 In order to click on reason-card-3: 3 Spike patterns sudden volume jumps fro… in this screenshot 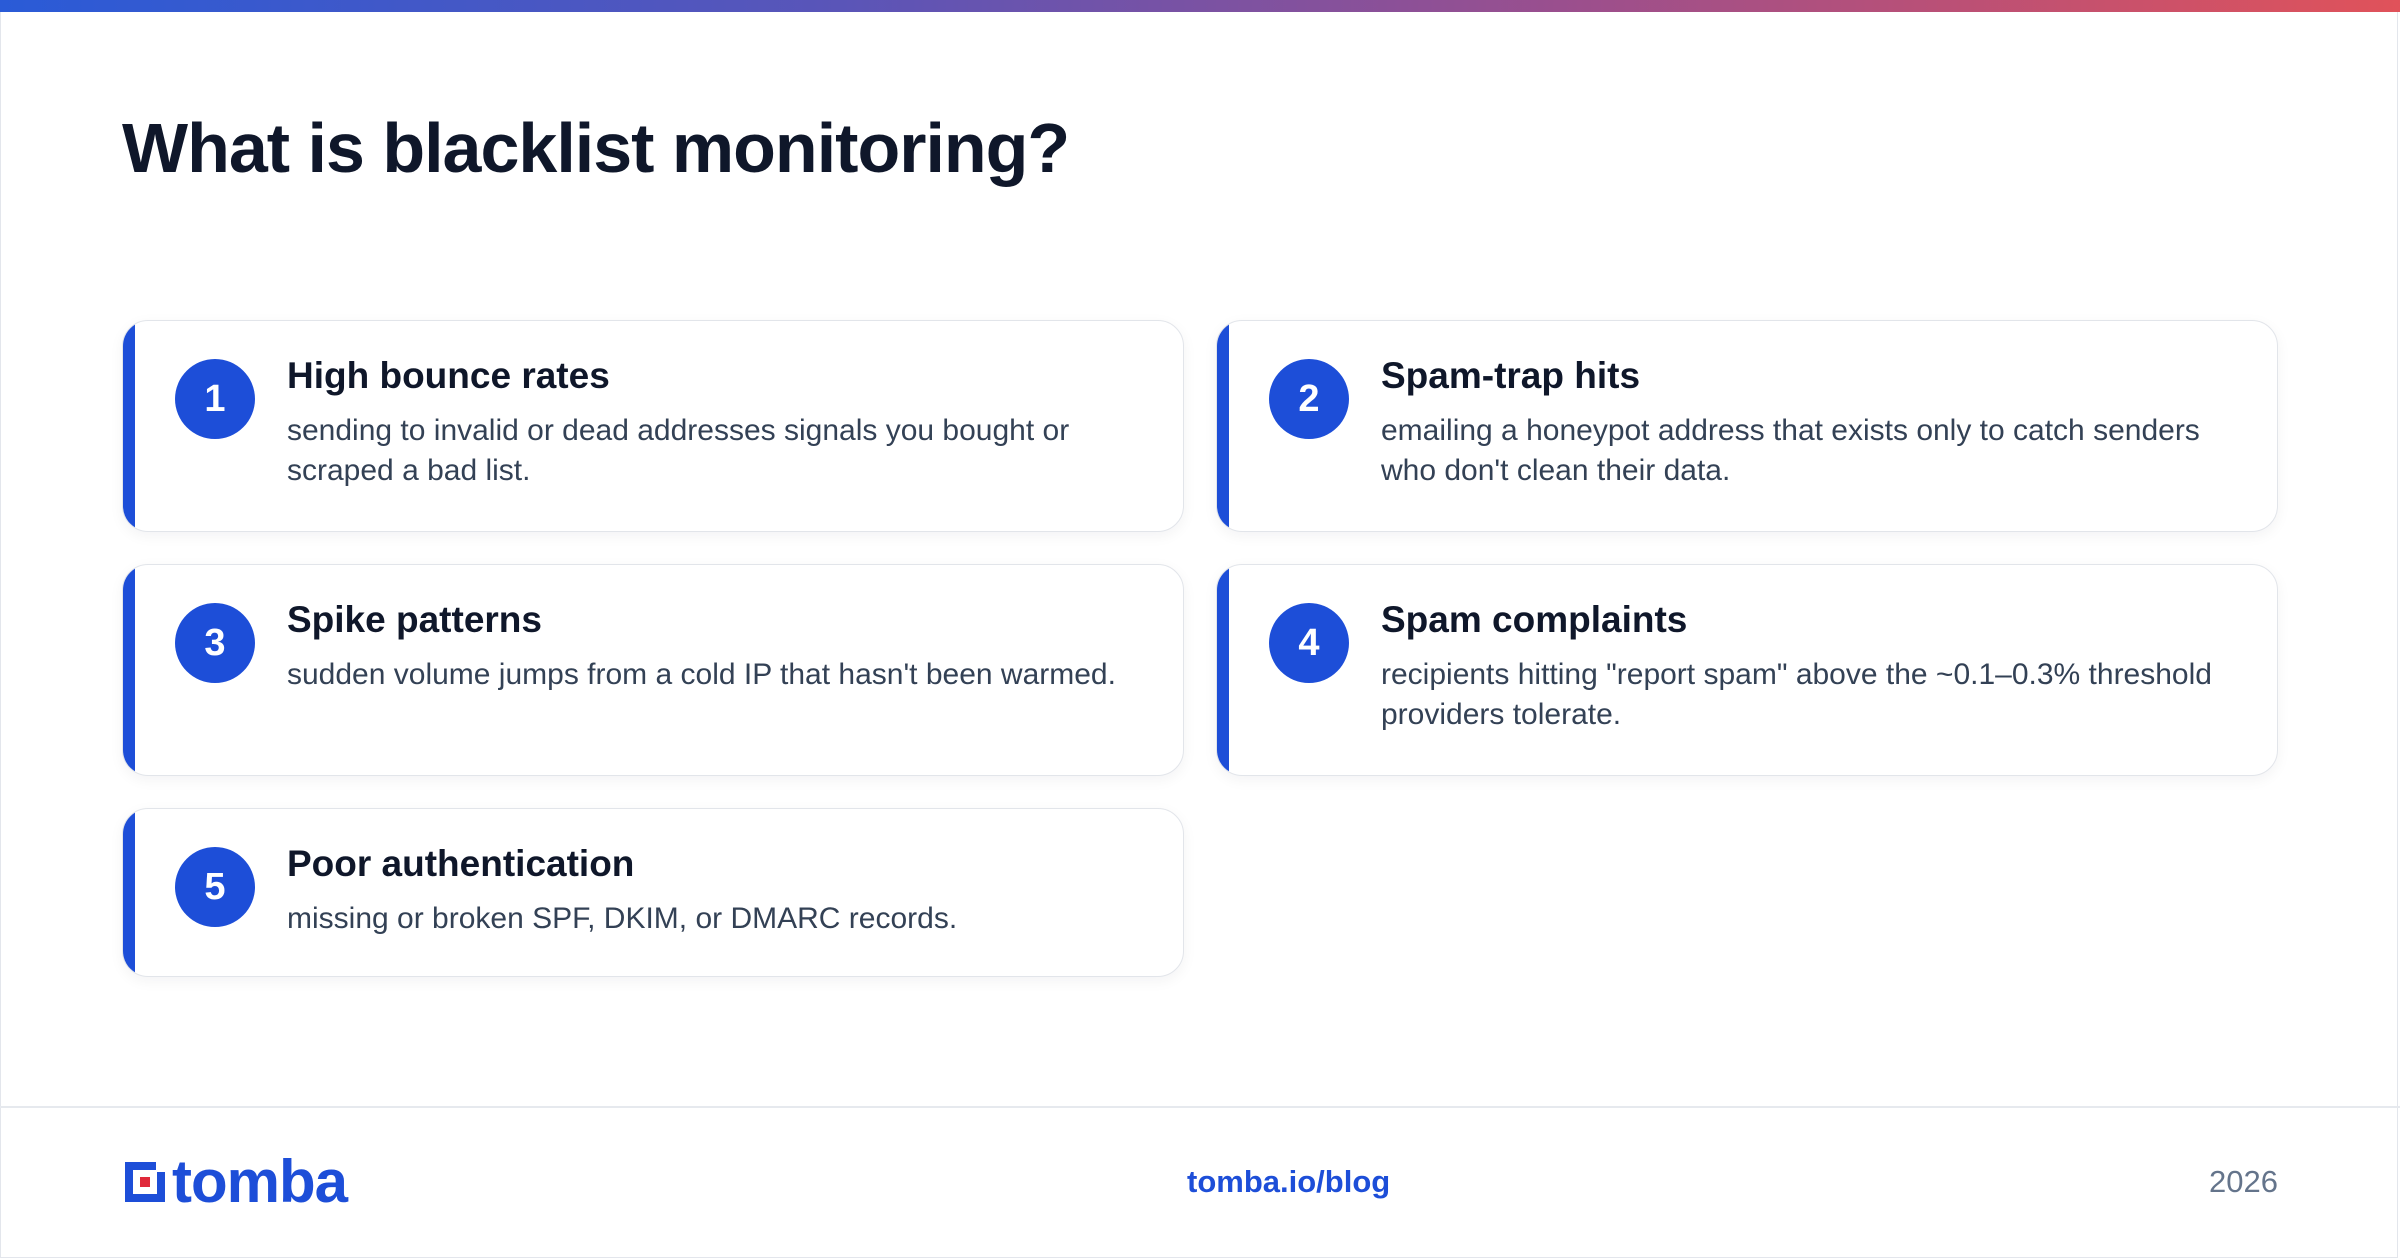, I will do `click(653, 670)`.